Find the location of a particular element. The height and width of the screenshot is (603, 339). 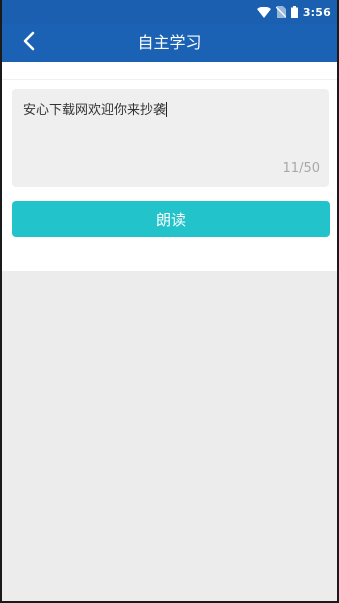

text-value: 安心下载网欢迎你来抄袭 is located at coordinates (95, 110).